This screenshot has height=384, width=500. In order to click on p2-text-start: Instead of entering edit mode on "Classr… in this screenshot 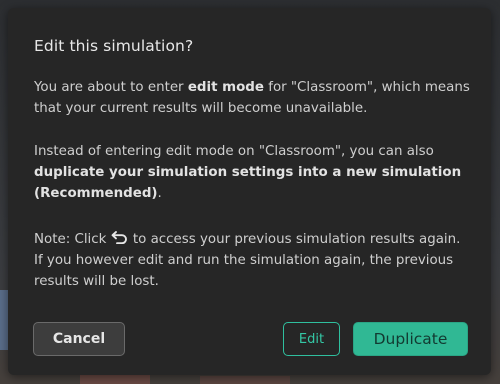, I will do `click(234, 151)`.